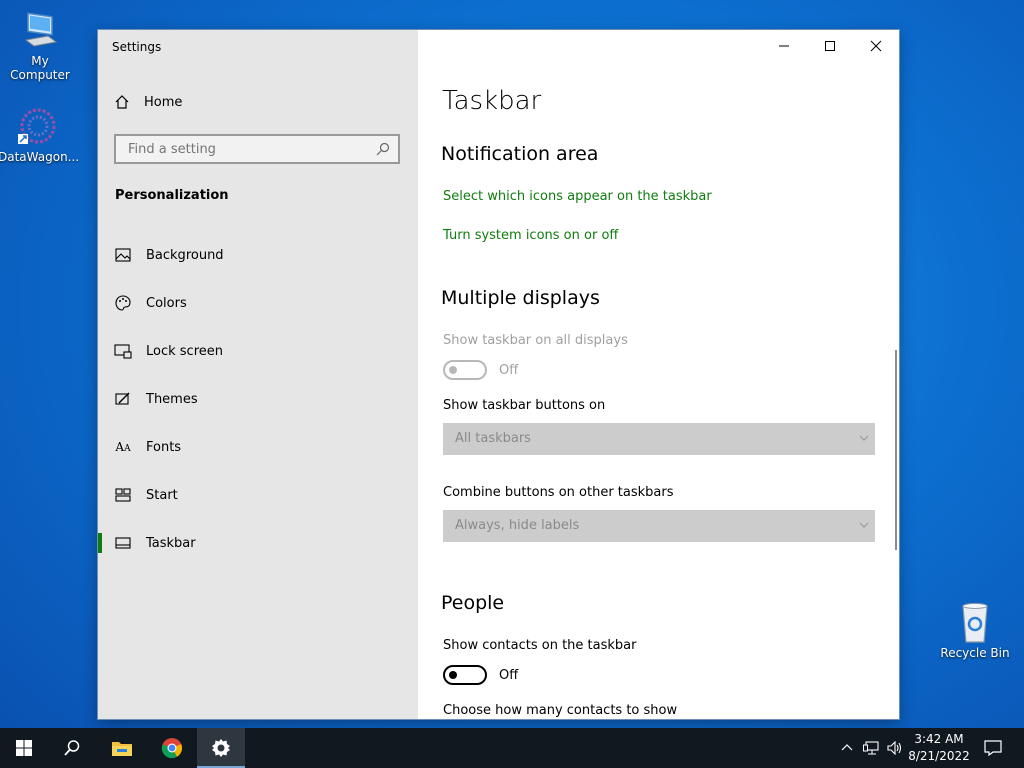  I want to click on network-icon, so click(871, 748).